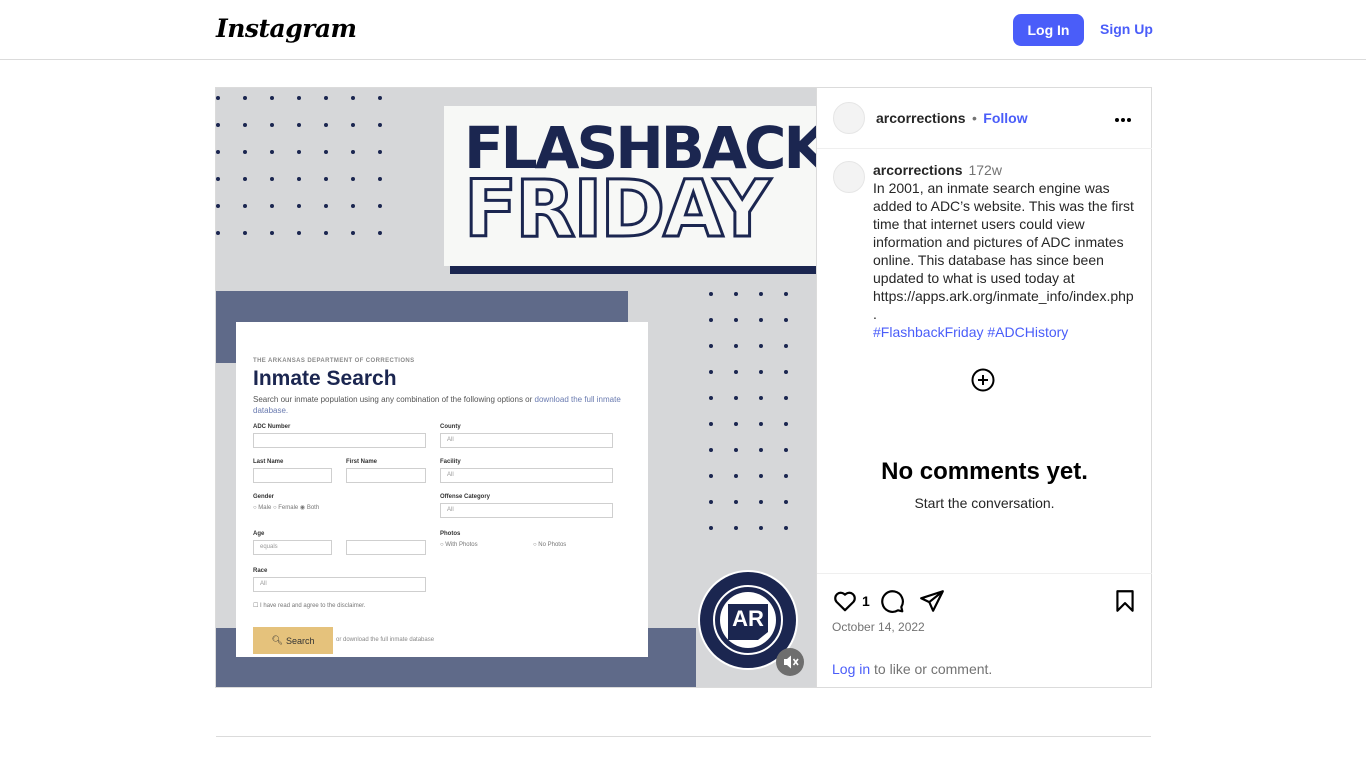 The height and width of the screenshot is (768, 1366). What do you see at coordinates (286, 508) in the screenshot?
I see `gender-options: ○ Male ○ Female ◉ Both` at bounding box center [286, 508].